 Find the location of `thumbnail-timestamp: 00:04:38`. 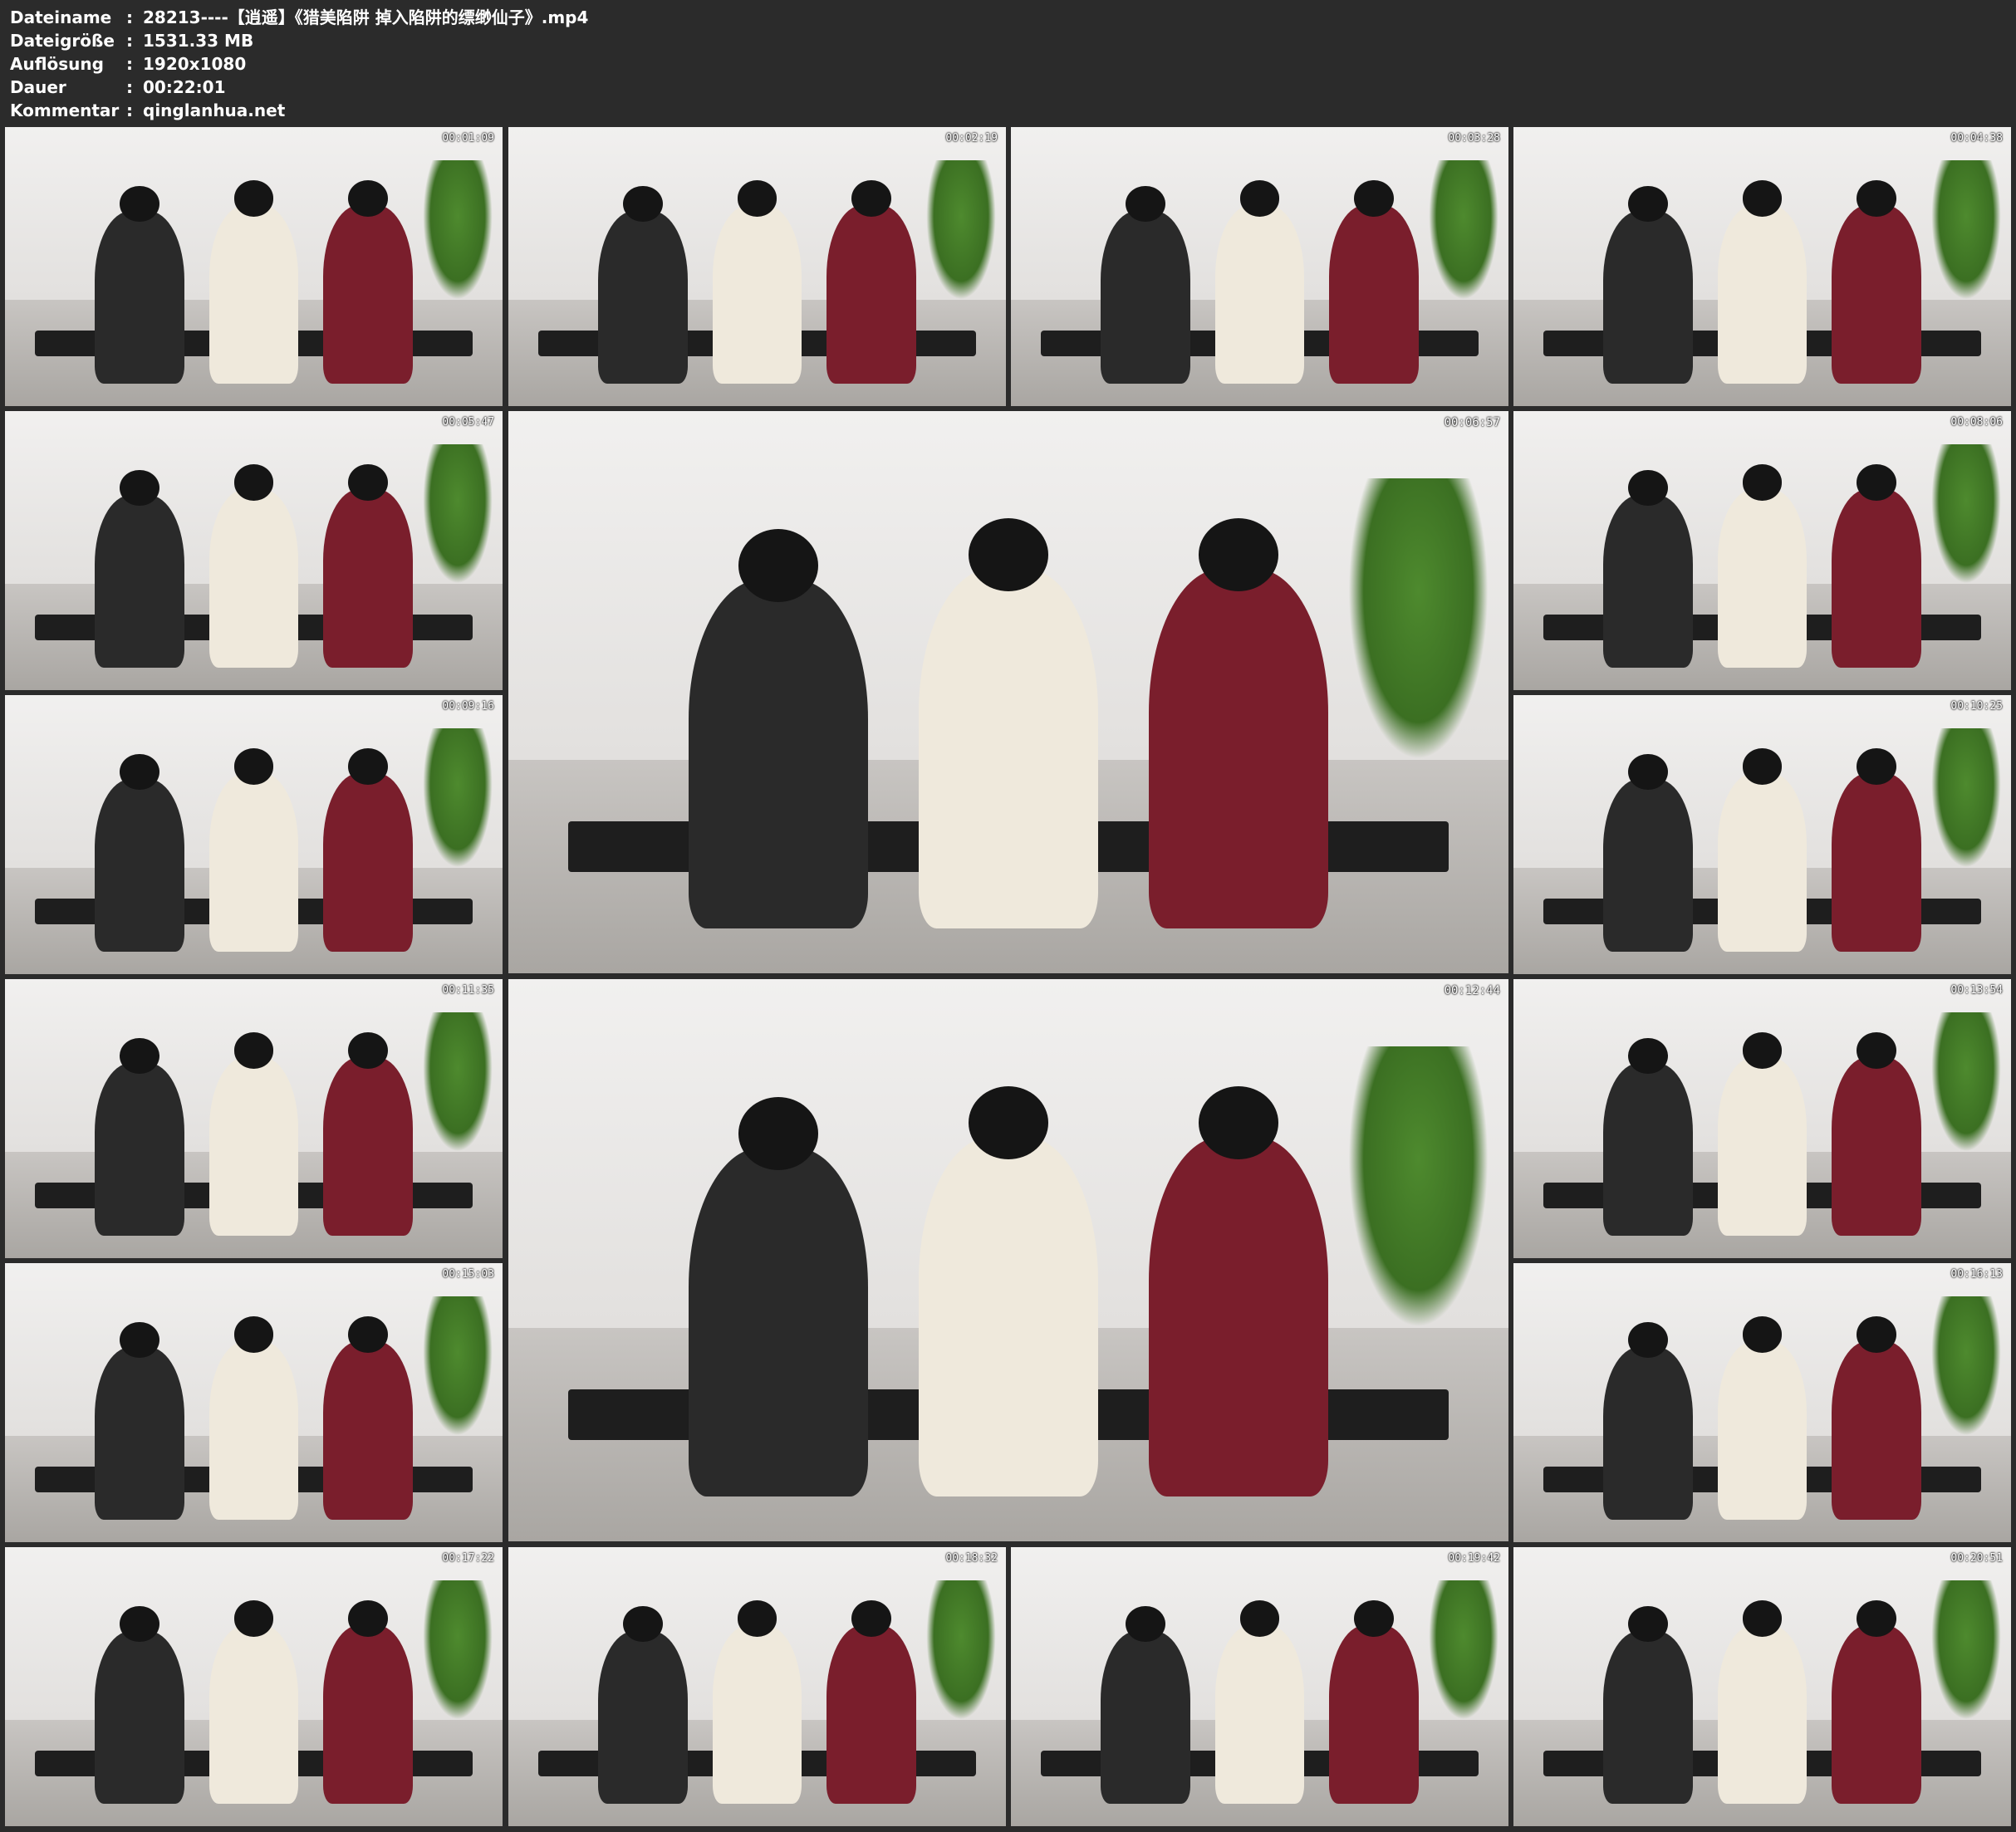

thumbnail-timestamp: 00:04:38 is located at coordinates (1976, 138).